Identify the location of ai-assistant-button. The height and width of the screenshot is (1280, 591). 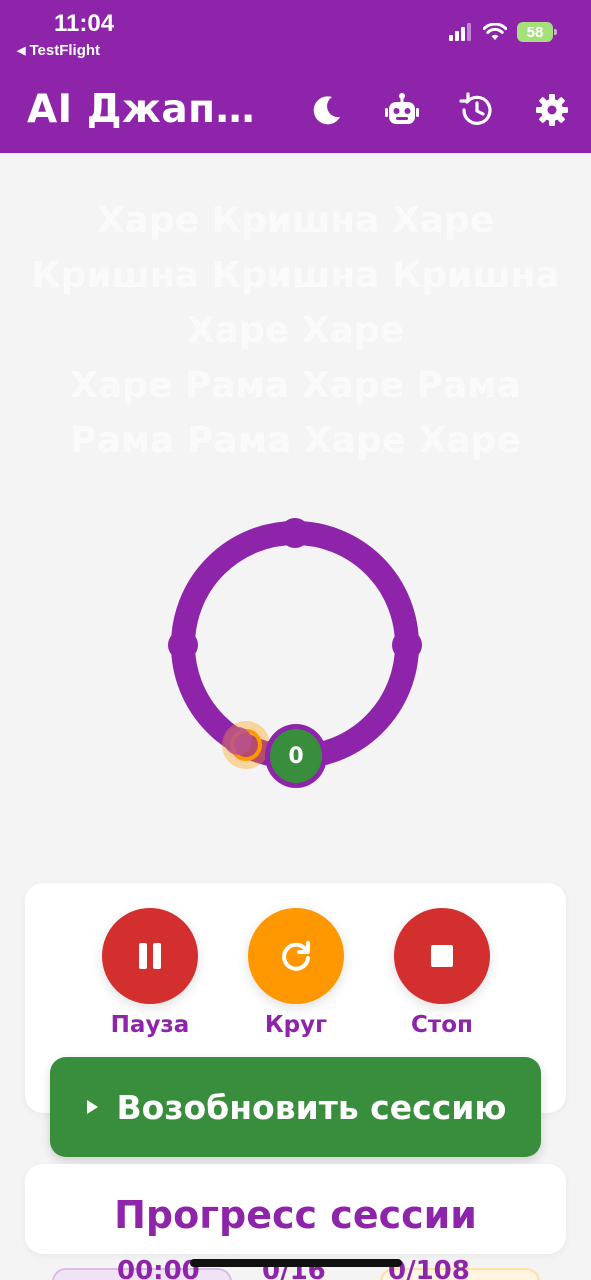
(402, 110).